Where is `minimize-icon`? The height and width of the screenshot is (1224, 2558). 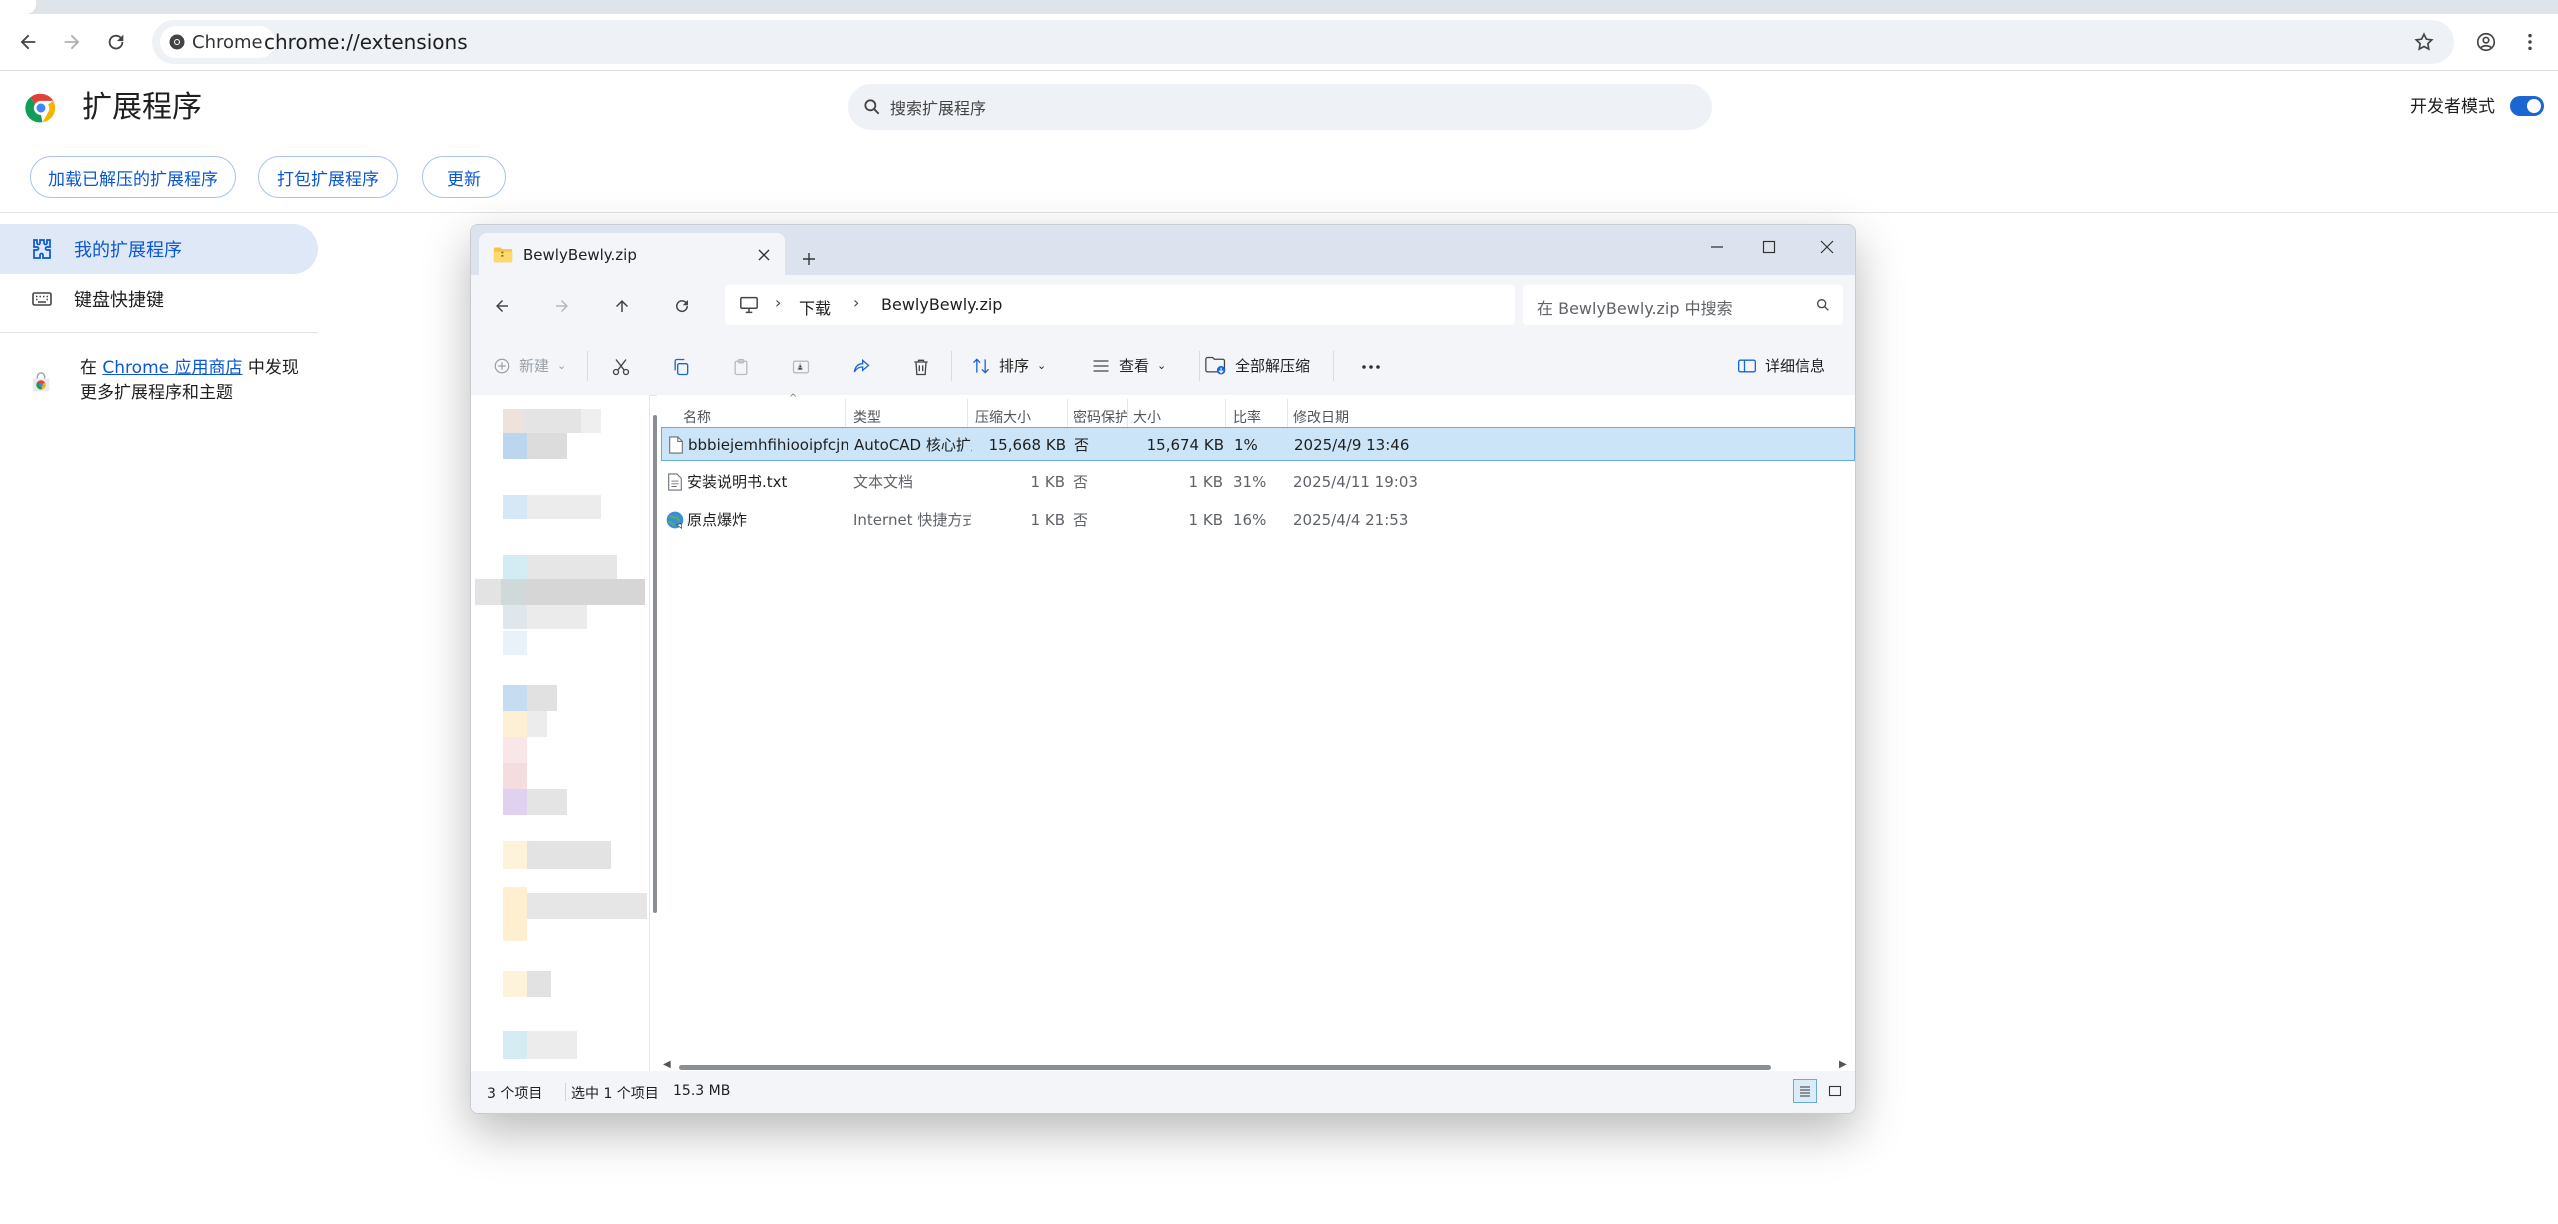 minimize-icon is located at coordinates (1717, 247).